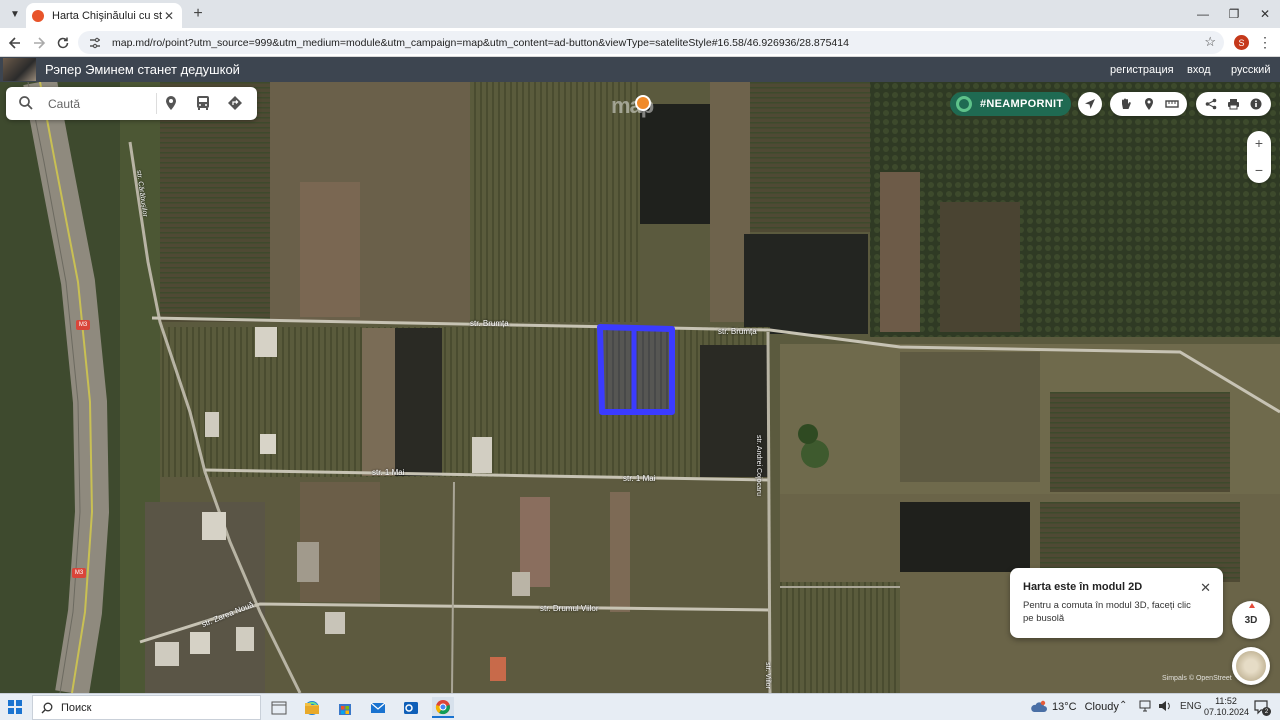 The image size is (1280, 720). What do you see at coordinates (1126, 104) in the screenshot?
I see `hand-pan-icon` at bounding box center [1126, 104].